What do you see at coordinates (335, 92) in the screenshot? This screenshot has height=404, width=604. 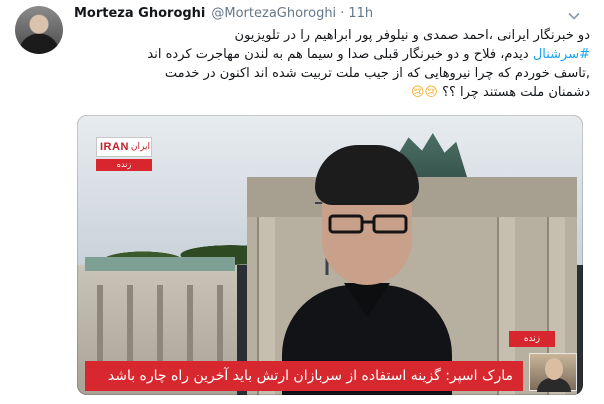 I see `tweet-text-line: دشمنان ملت هستند چرا ؟؟ 😢😢` at bounding box center [335, 92].